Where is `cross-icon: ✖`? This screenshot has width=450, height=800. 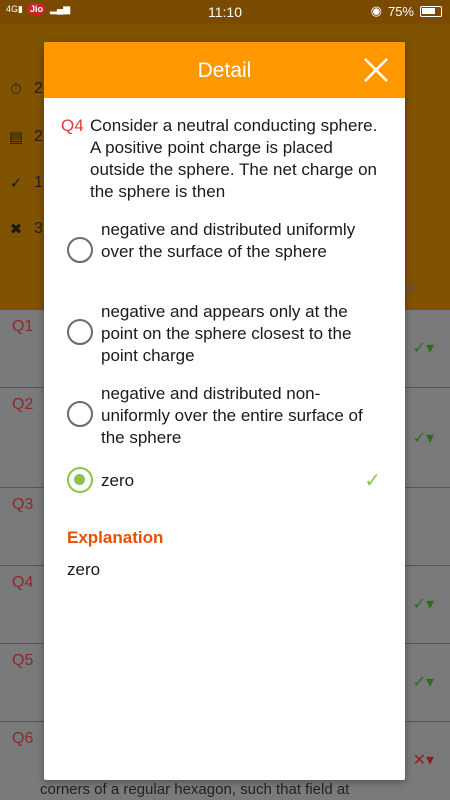
cross-icon: ✖ is located at coordinates (16, 229).